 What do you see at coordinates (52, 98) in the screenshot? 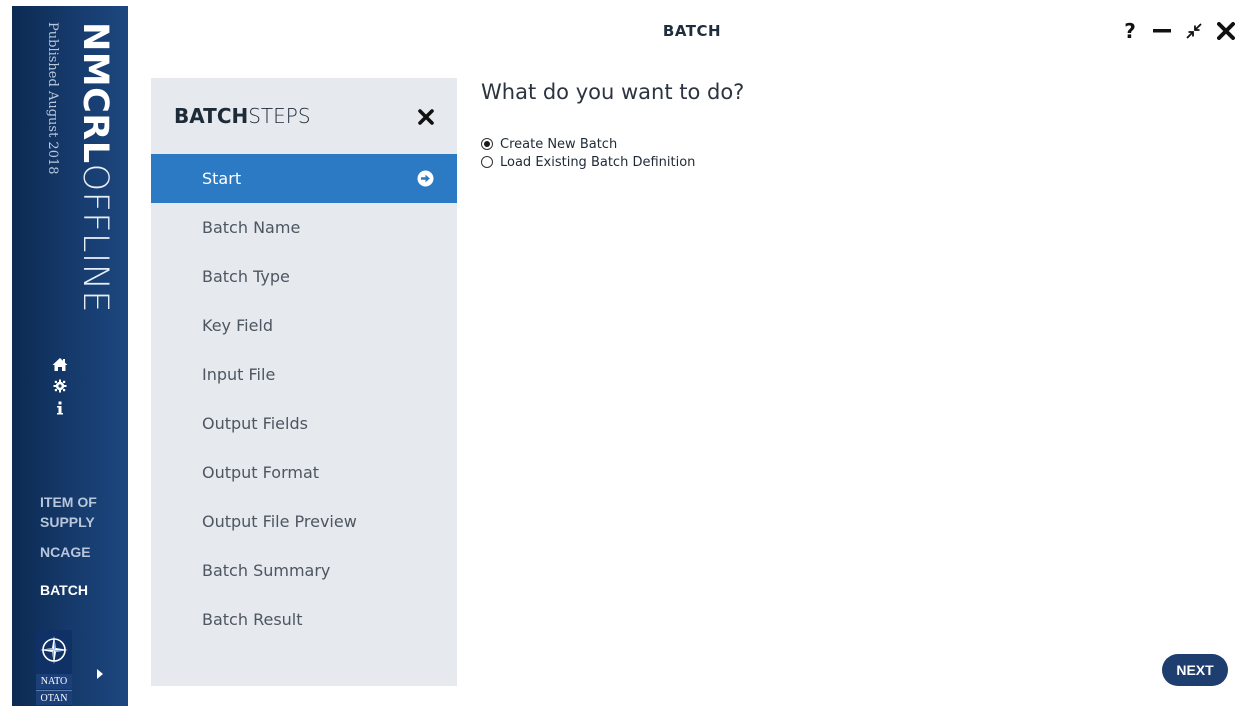
I see `published-date: Published August 2018` at bounding box center [52, 98].